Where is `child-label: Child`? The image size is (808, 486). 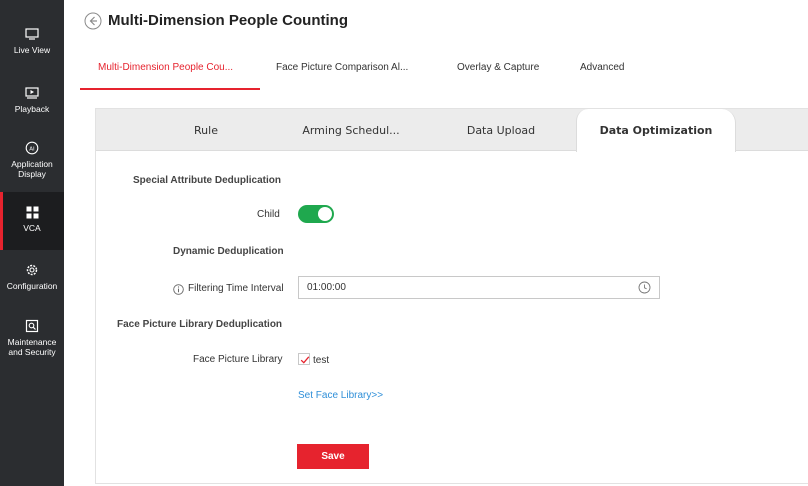
child-label: Child is located at coordinates (268, 214).